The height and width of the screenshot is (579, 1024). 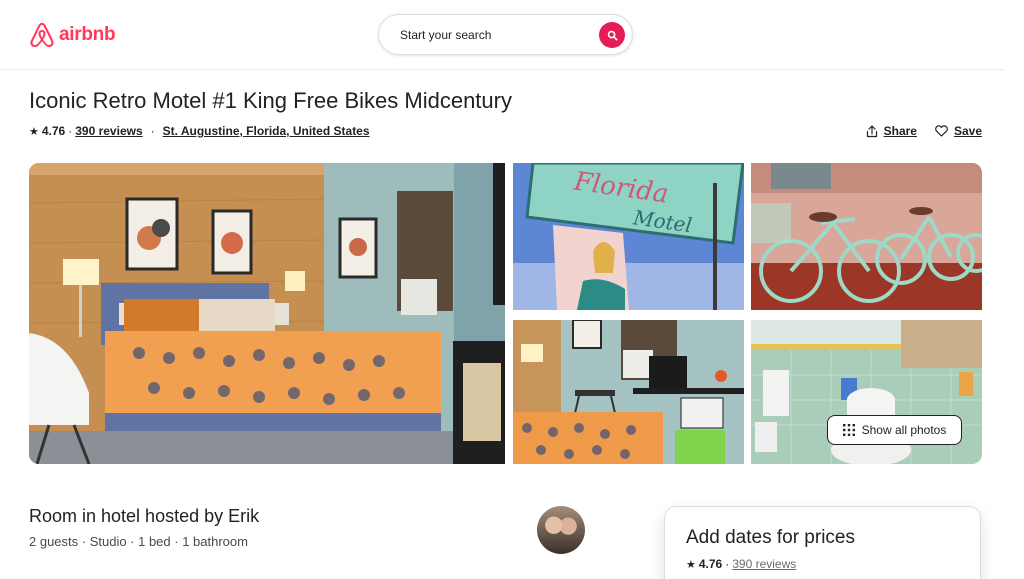 I want to click on search-icon, so click(x=612, y=35).